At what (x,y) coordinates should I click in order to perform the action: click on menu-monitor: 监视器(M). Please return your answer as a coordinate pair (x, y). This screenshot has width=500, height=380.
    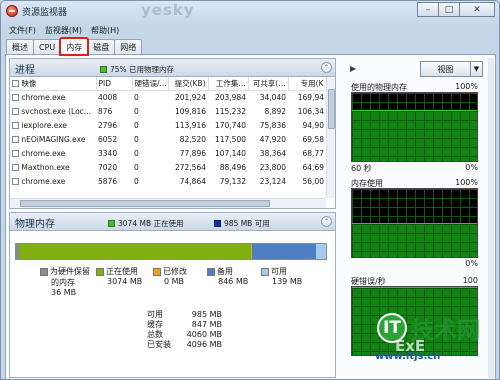
    Looking at the image, I should click on (63, 30).